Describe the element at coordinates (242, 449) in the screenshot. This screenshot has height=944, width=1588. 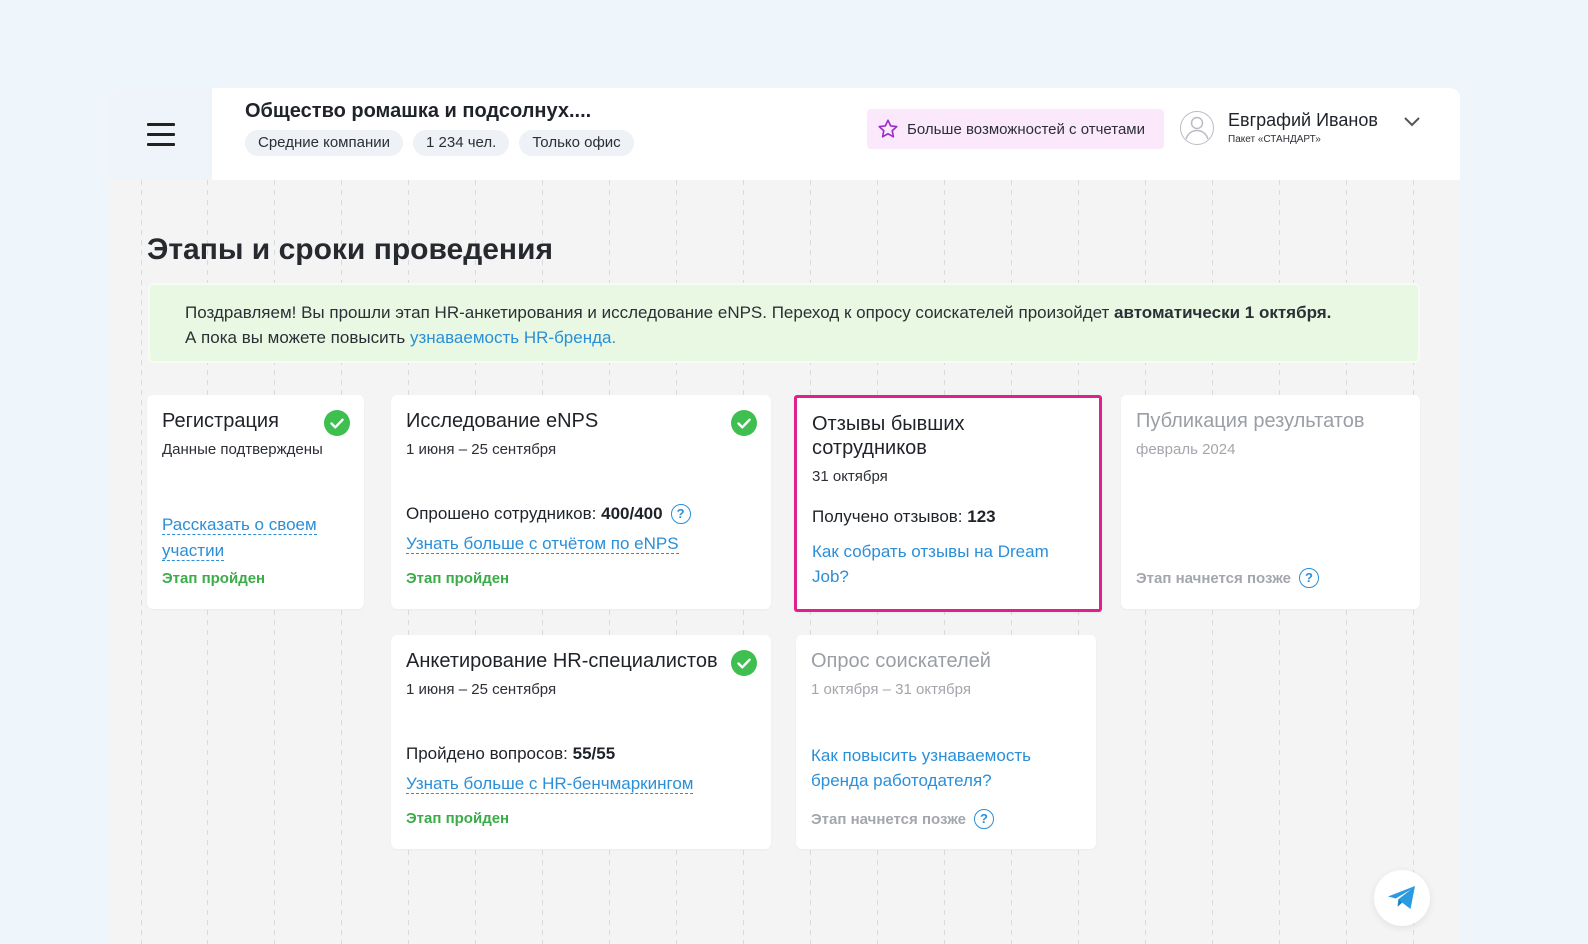
I see `stage-subtitle: Данные подтверждены` at that location.